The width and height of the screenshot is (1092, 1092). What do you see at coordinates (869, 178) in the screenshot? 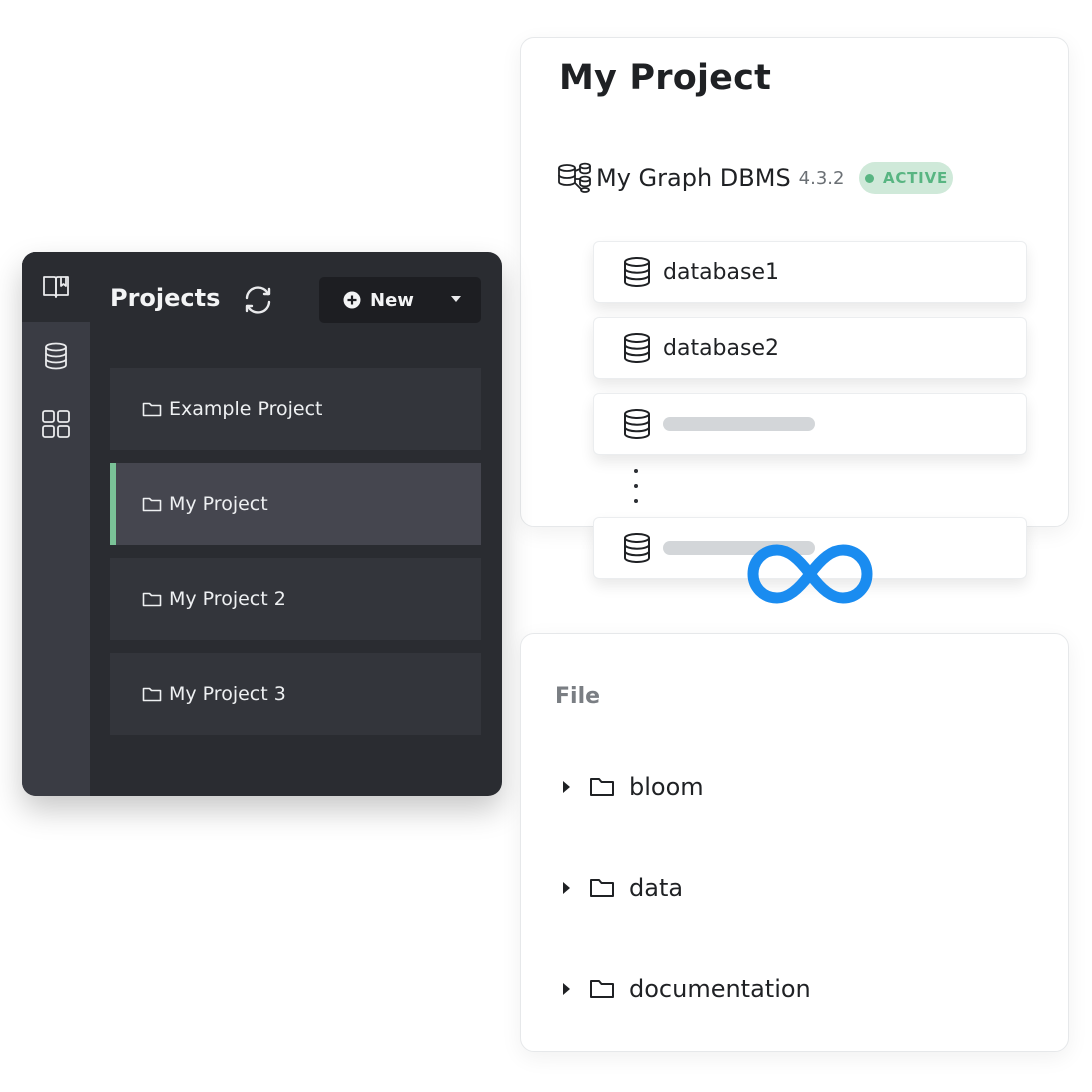
I see `status-dot-icon` at bounding box center [869, 178].